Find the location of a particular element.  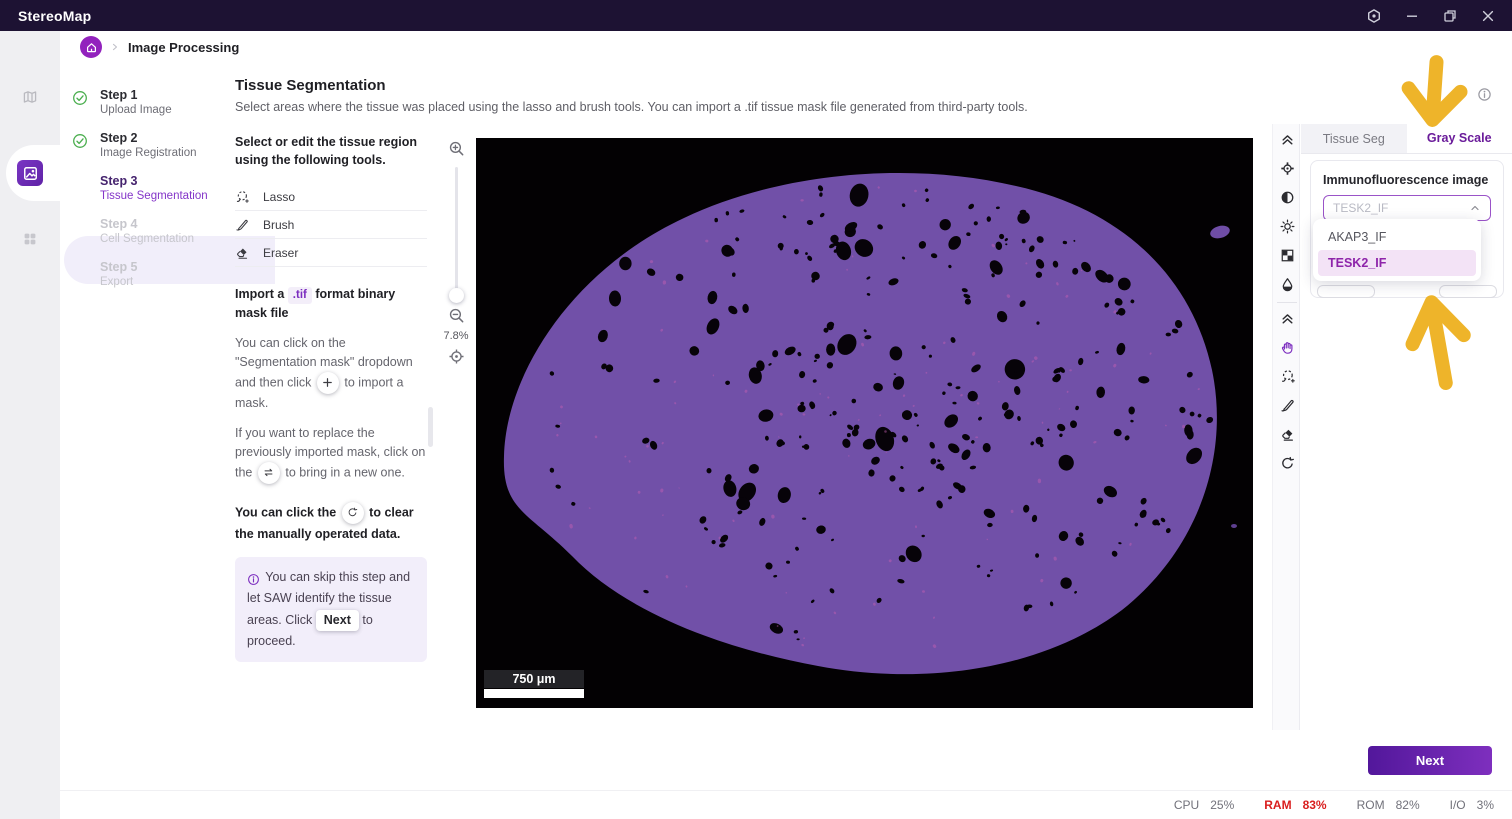

map-icon is located at coordinates (30, 97).